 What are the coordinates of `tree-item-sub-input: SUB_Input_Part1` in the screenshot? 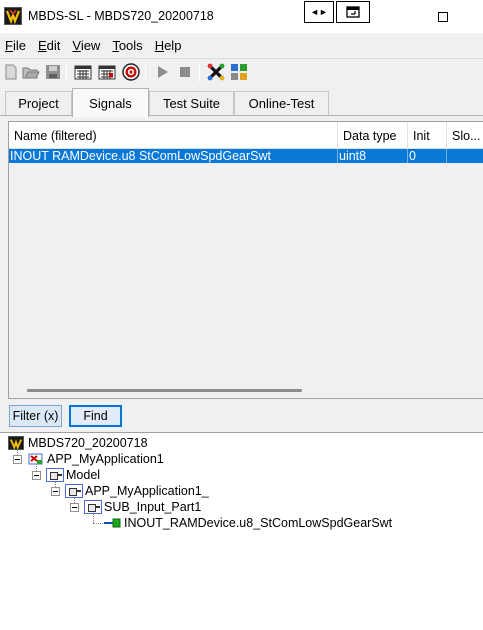 It's located at (142, 507).